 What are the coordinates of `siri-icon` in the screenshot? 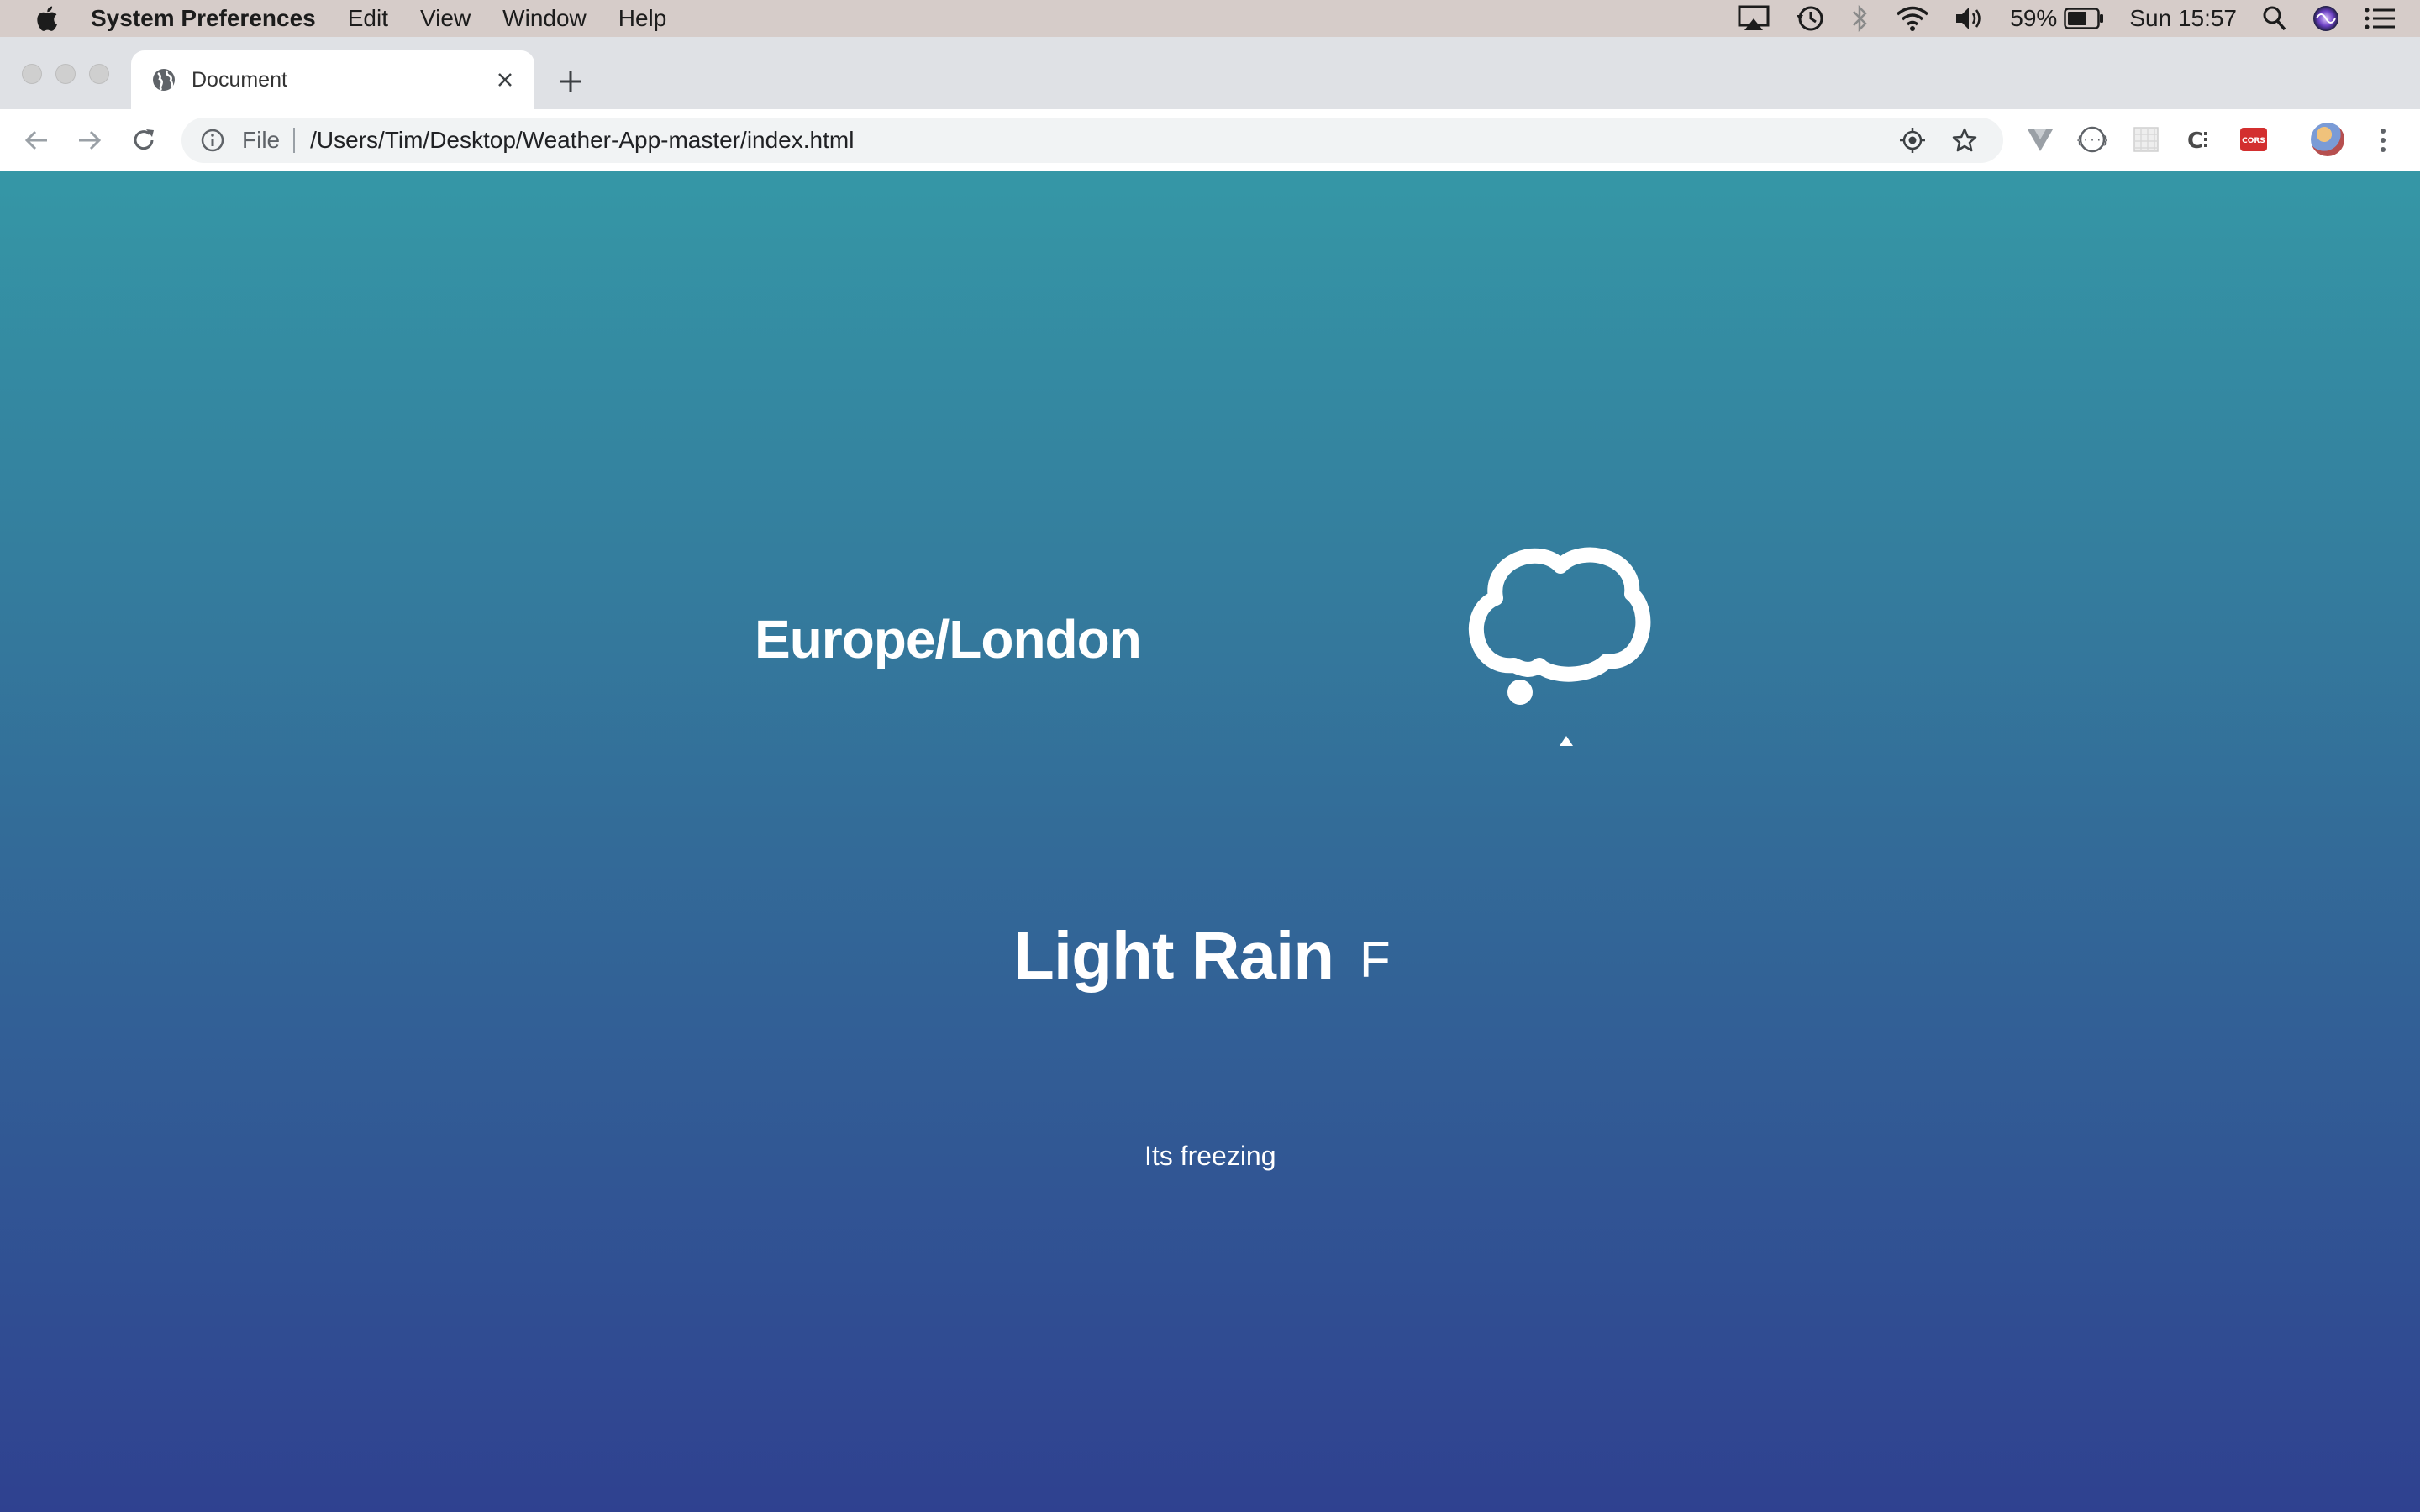 It's located at (2326, 18).